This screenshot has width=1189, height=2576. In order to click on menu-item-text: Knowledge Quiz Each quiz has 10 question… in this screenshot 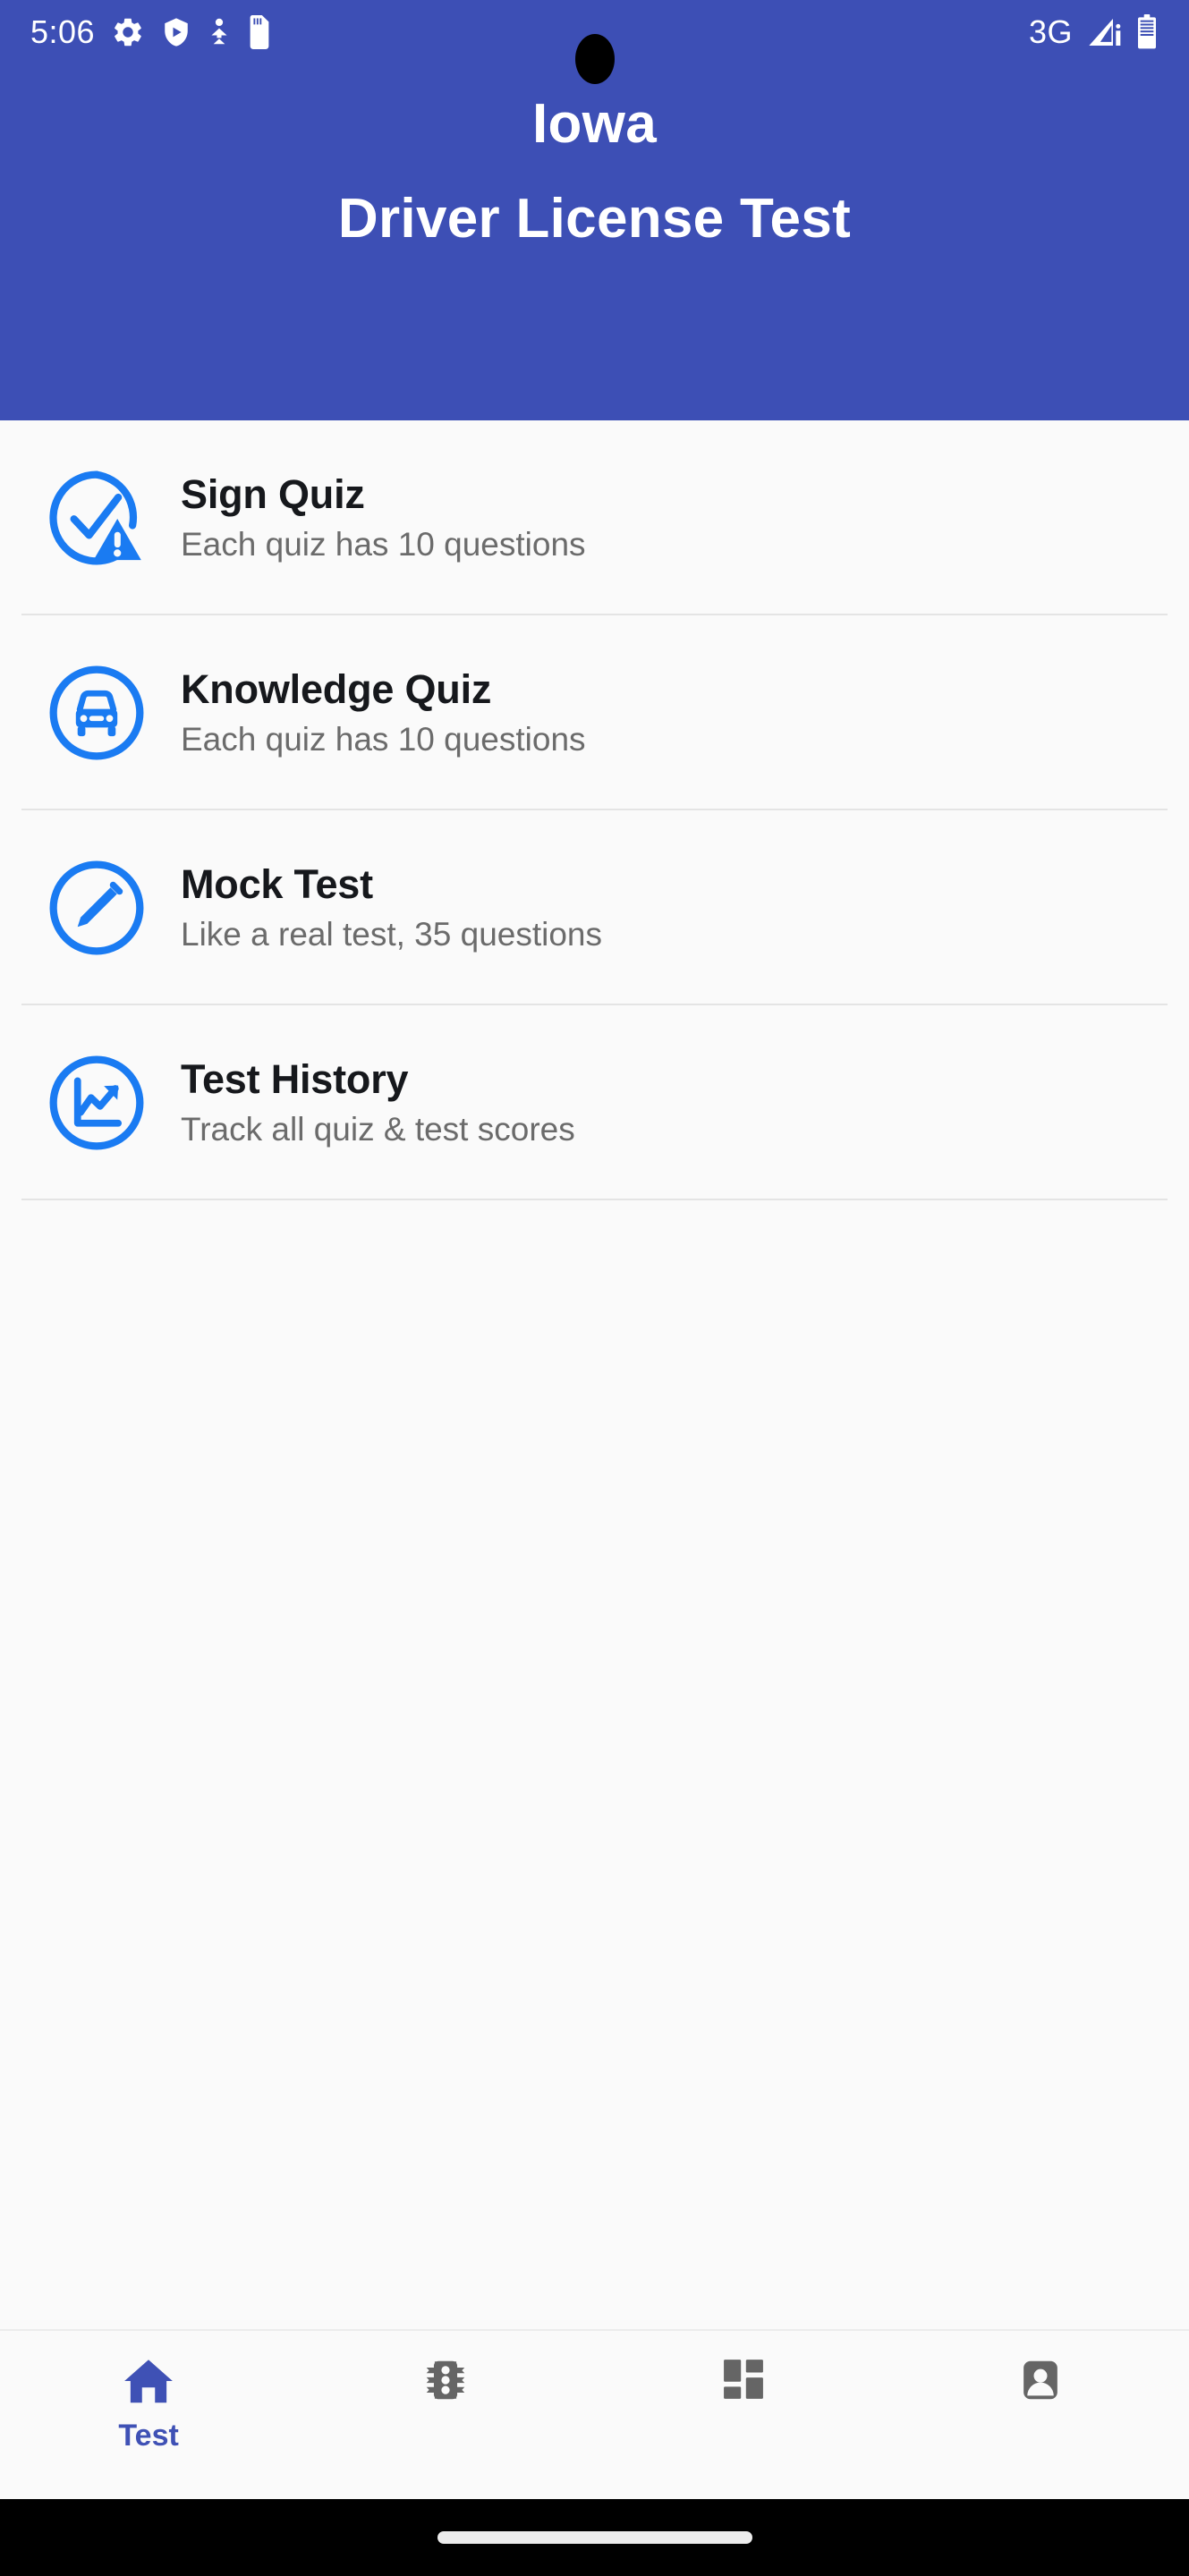, I will do `click(383, 713)`.